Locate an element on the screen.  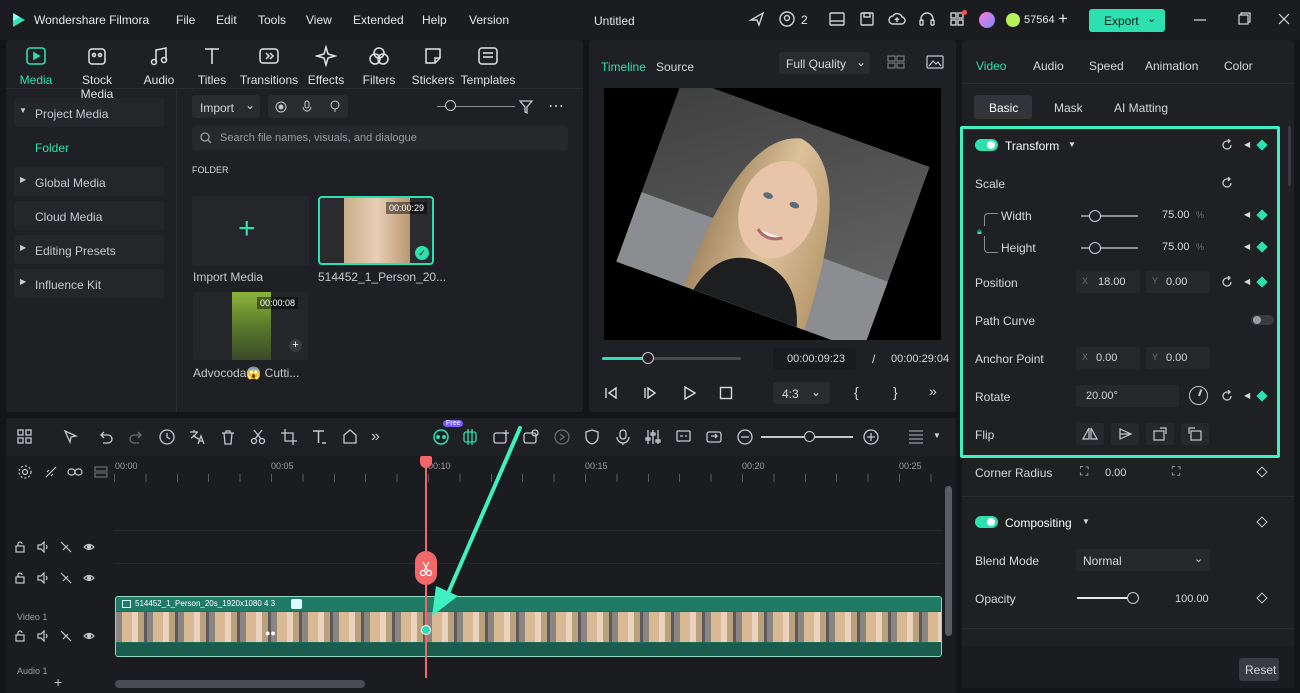
export-button: Export ⌄ is located at coordinates (1127, 20).